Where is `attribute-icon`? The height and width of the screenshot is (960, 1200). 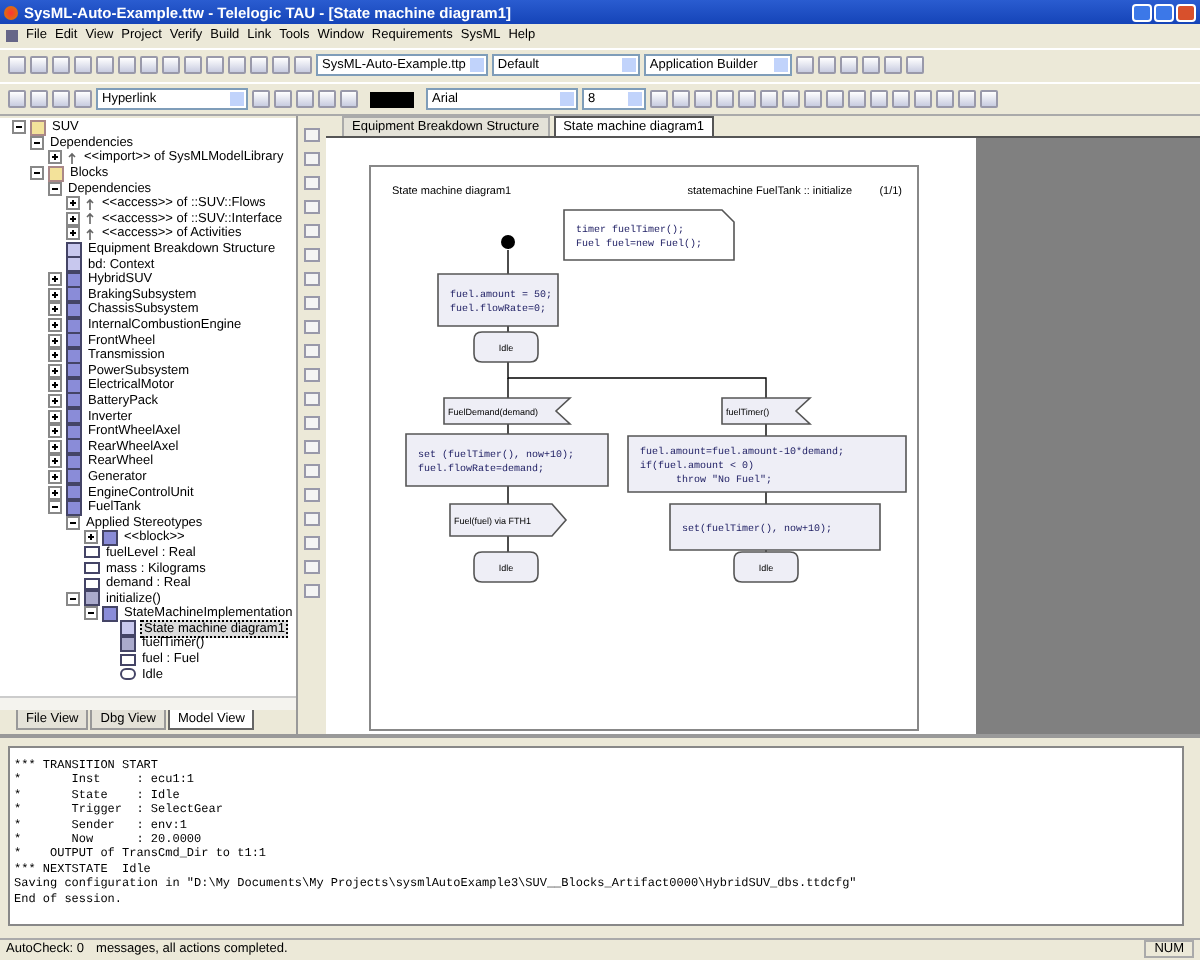 attribute-icon is located at coordinates (128, 659).